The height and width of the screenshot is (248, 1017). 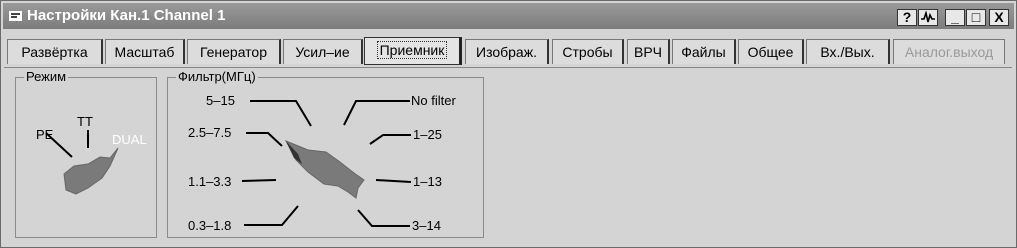 What do you see at coordinates (129, 139) in the screenshot?
I see `mode-option-dual: DUAL` at bounding box center [129, 139].